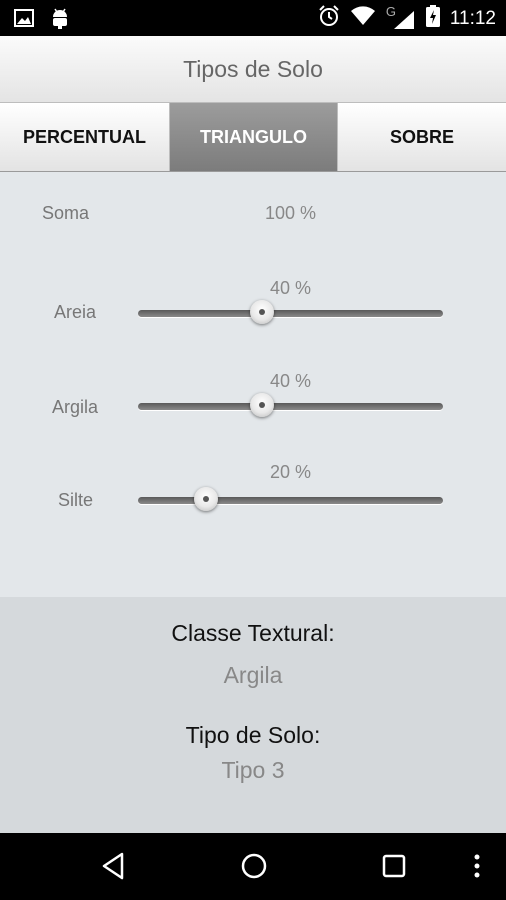  What do you see at coordinates (291, 381) in the screenshot?
I see `argila-value: 40 %` at bounding box center [291, 381].